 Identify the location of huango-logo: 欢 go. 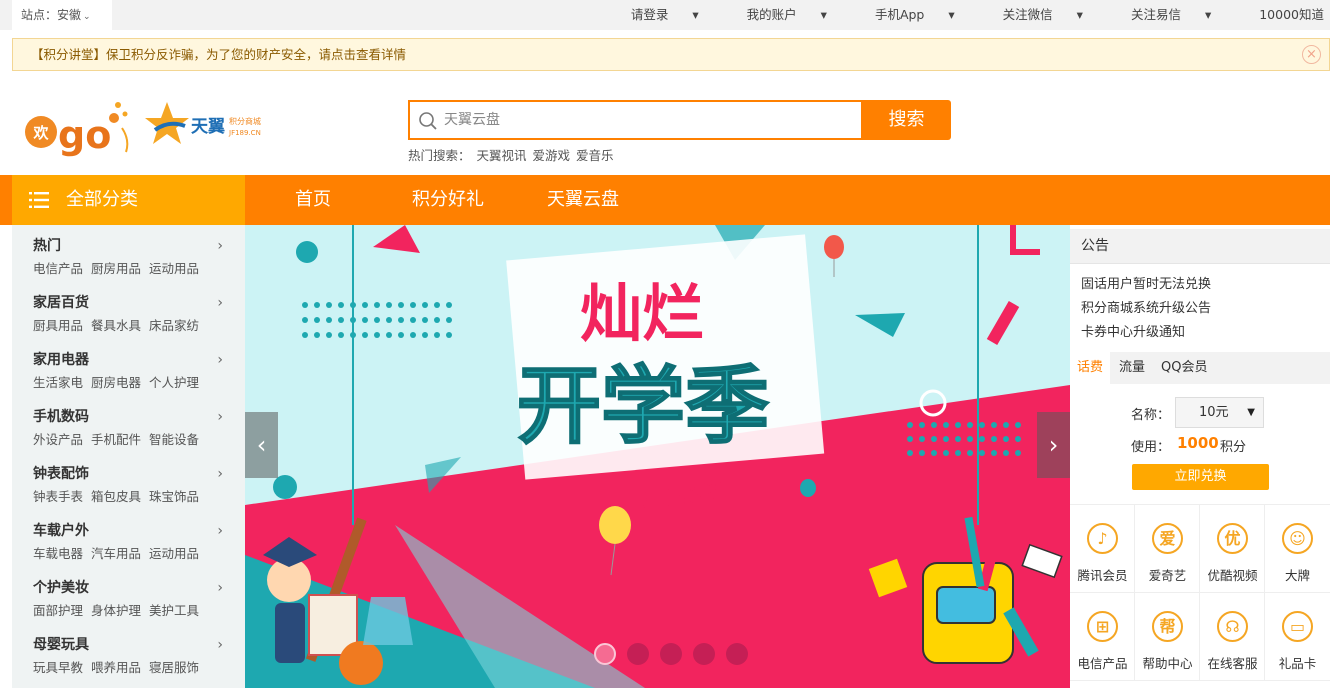
(77, 125).